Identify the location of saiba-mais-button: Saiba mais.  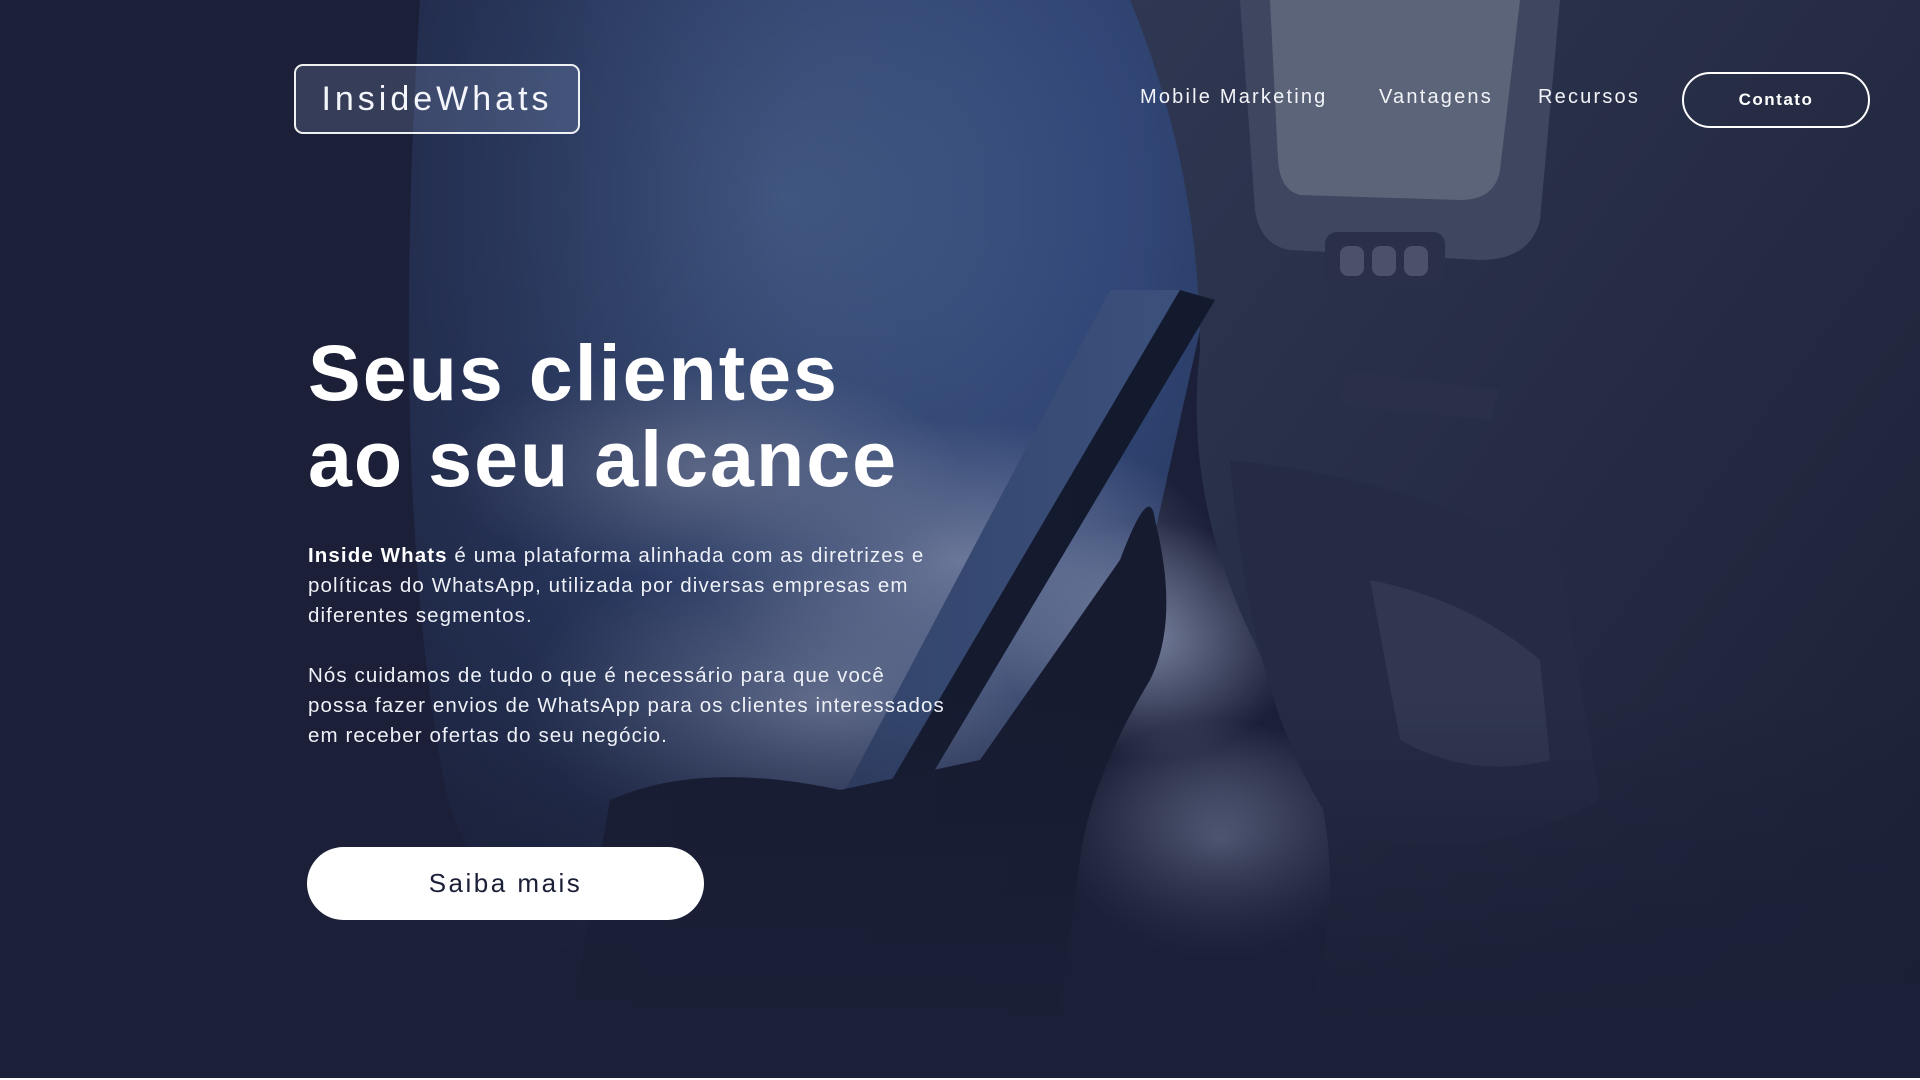
(505, 883).